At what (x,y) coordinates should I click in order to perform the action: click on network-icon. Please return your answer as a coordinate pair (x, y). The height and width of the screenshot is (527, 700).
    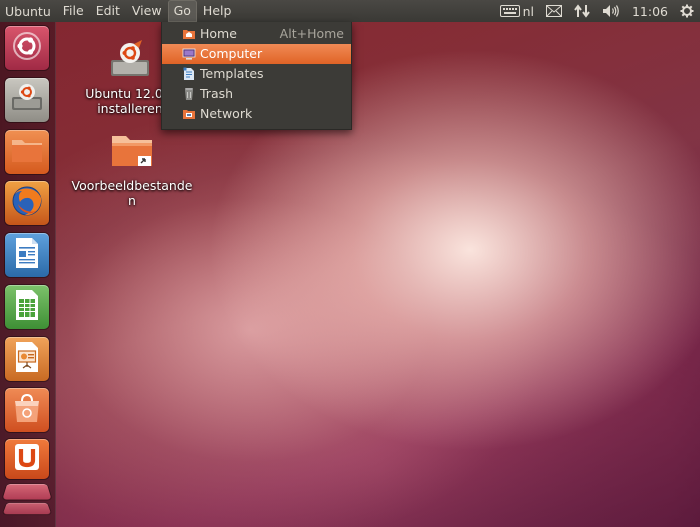
    Looking at the image, I should click on (582, 11).